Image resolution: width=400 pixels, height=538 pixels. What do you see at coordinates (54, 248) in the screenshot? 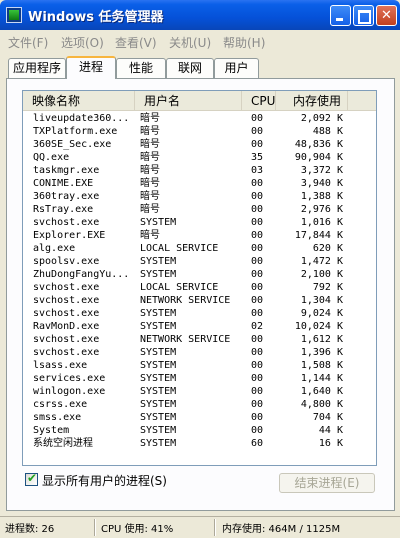
I see `process-name: alg.exe` at bounding box center [54, 248].